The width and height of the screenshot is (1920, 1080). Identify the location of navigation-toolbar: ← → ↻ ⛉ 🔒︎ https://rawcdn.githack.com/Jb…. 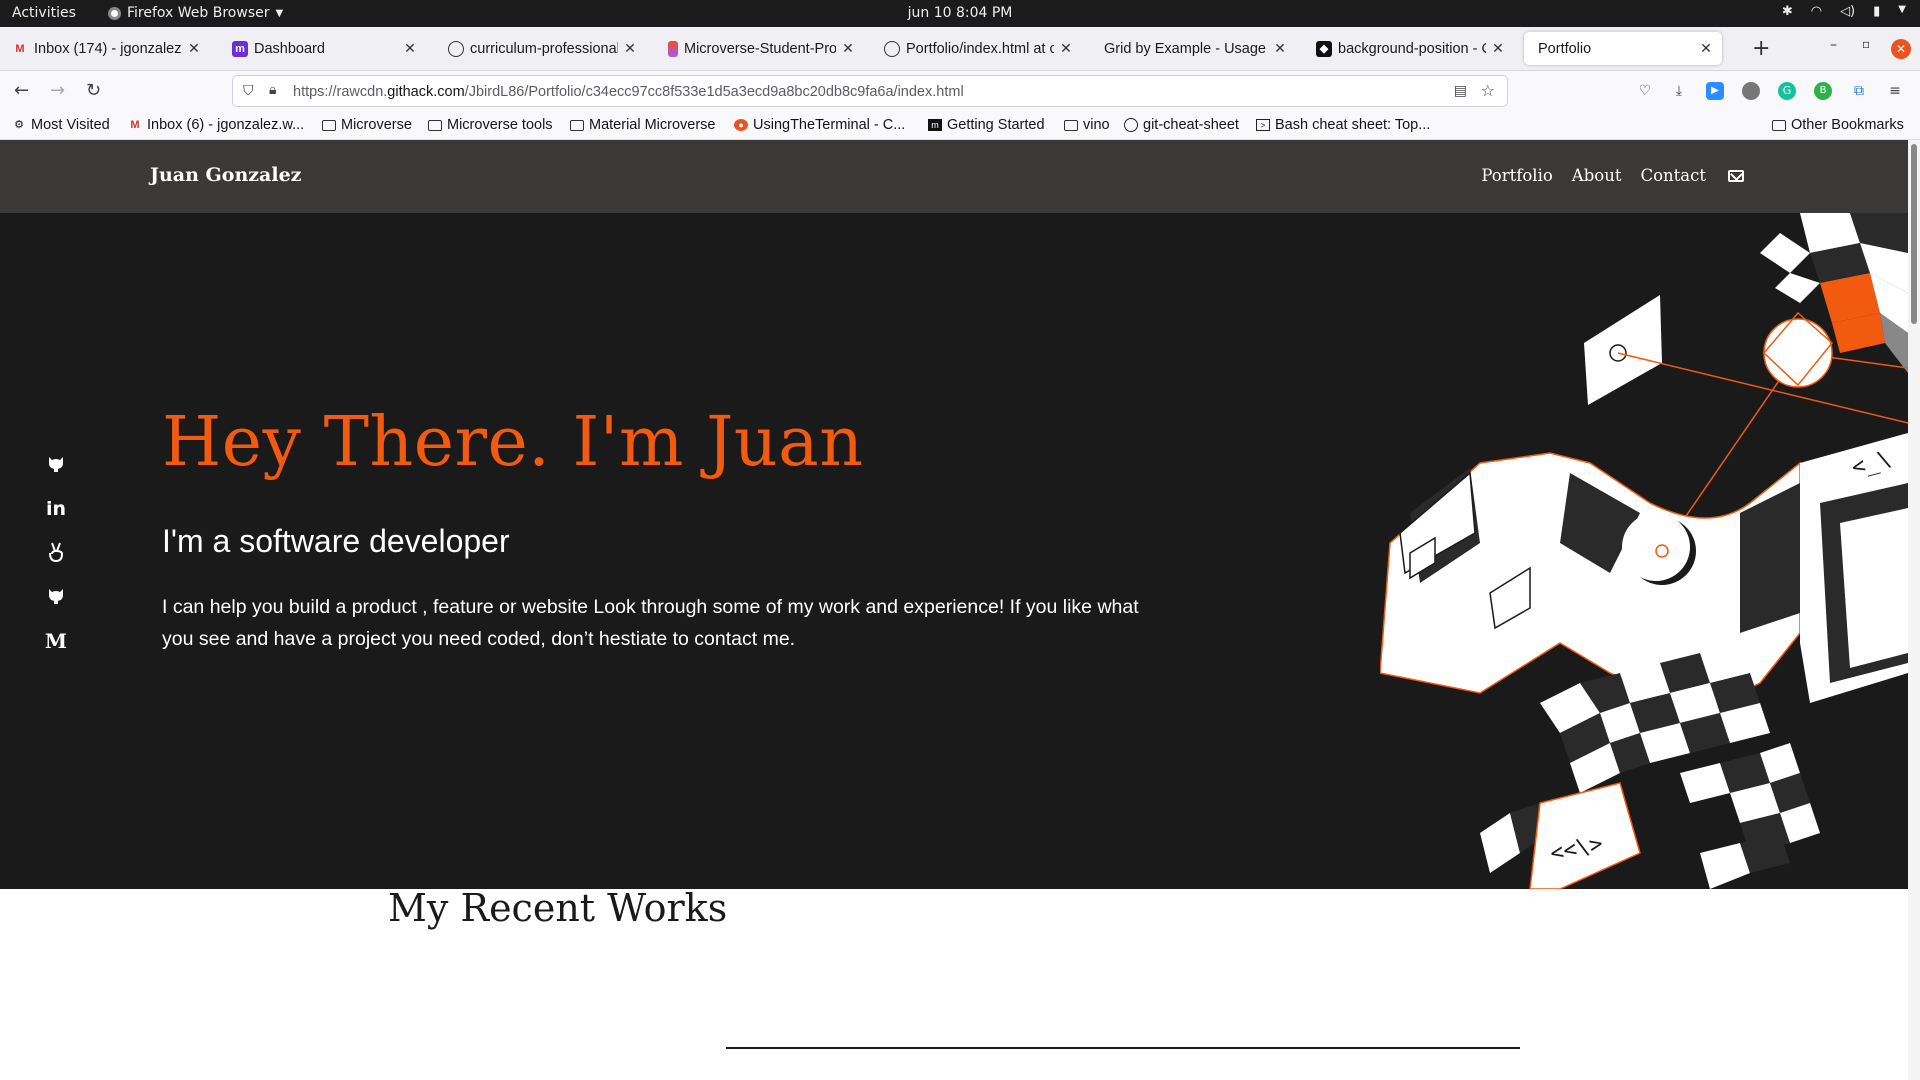
(960, 91).